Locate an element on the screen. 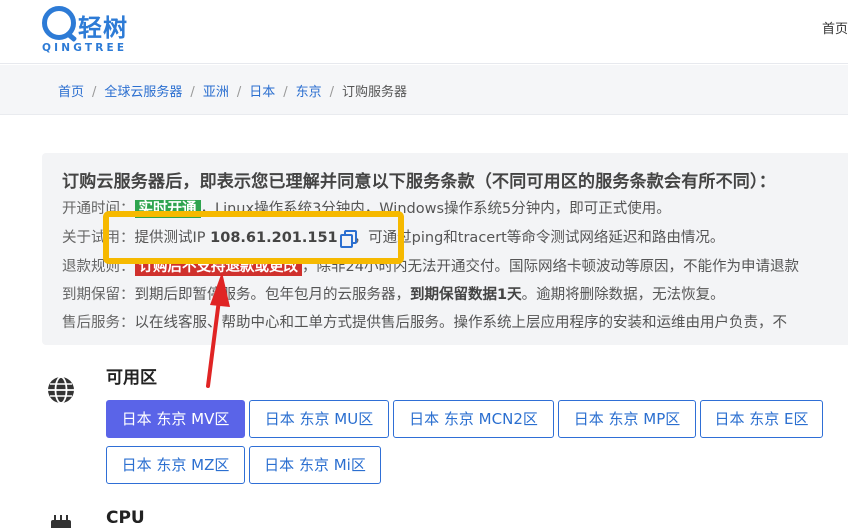 This screenshot has width=848, height=528. zone-option-mz: 日本 东京 MZ区 is located at coordinates (175, 465).